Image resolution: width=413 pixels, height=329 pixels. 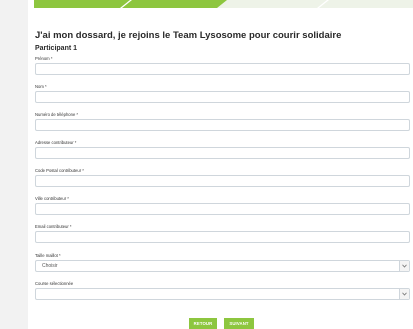 I want to click on first-name-input, so click(x=222, y=69).